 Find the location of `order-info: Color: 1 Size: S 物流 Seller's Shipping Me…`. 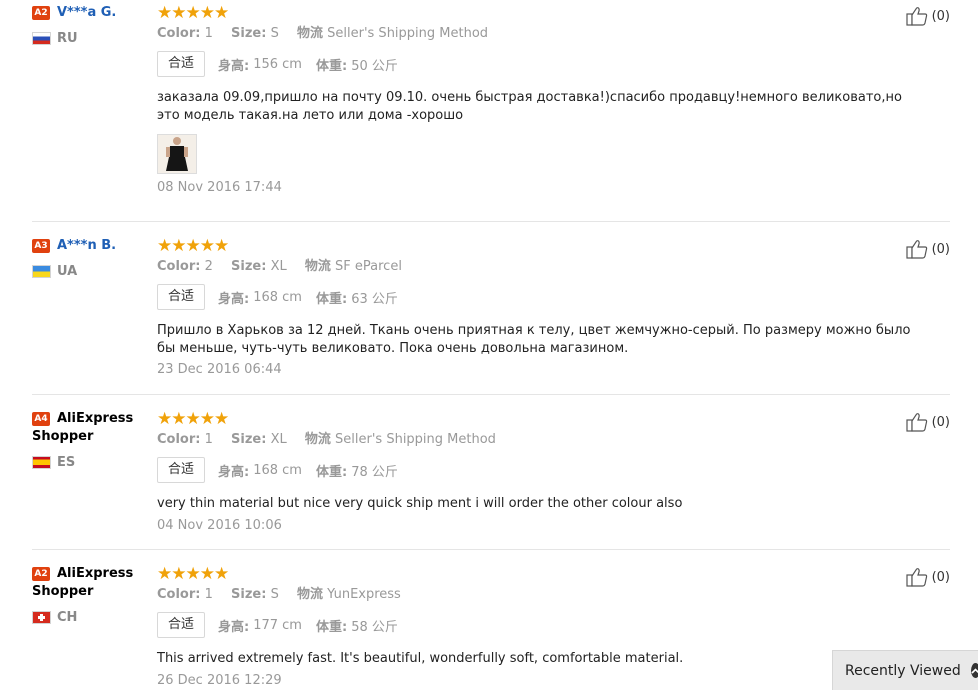

order-info: Color: 1 Size: S 物流 Seller's Shipping Me… is located at coordinates (537, 34).